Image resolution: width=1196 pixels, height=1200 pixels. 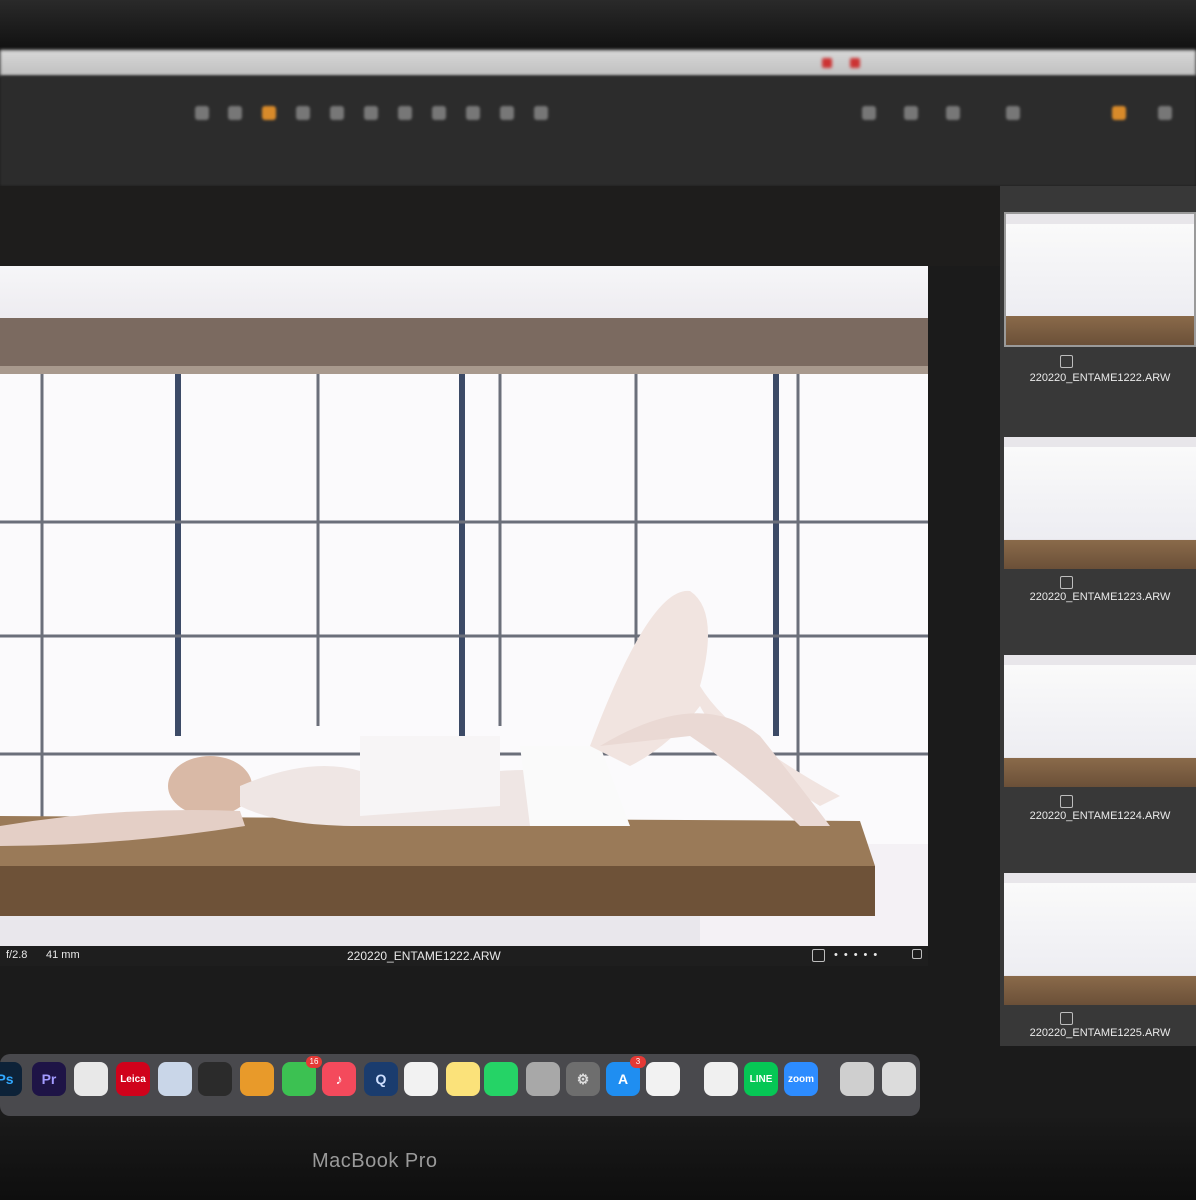 I want to click on script-editor-icon, so click(x=421, y=1079).